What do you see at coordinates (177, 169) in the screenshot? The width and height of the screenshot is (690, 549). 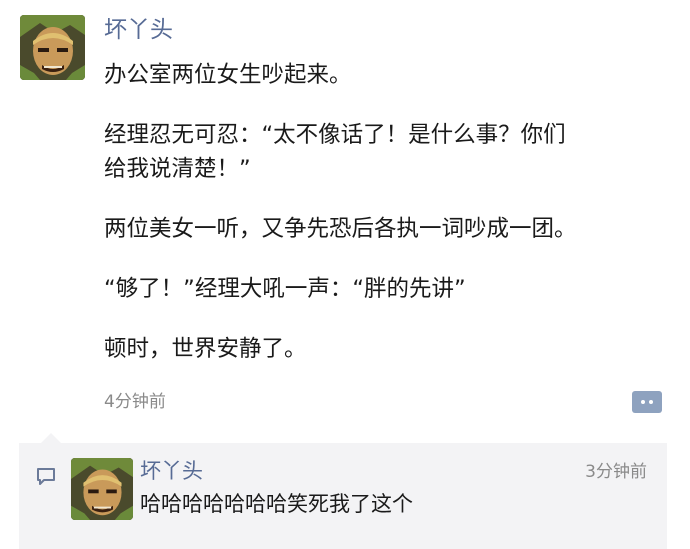 I see `post-paragraph: 给我说清楚！”` at bounding box center [177, 169].